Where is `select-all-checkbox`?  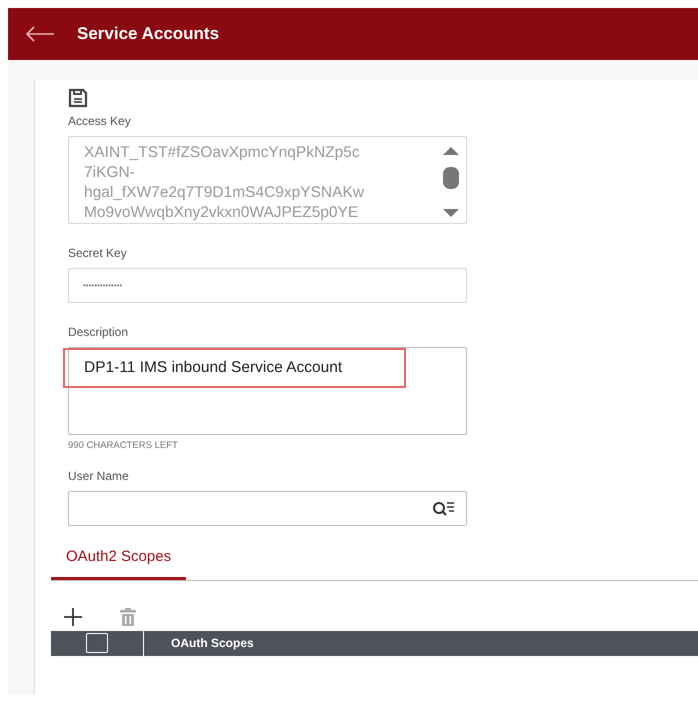
select-all-checkbox is located at coordinates (97, 643).